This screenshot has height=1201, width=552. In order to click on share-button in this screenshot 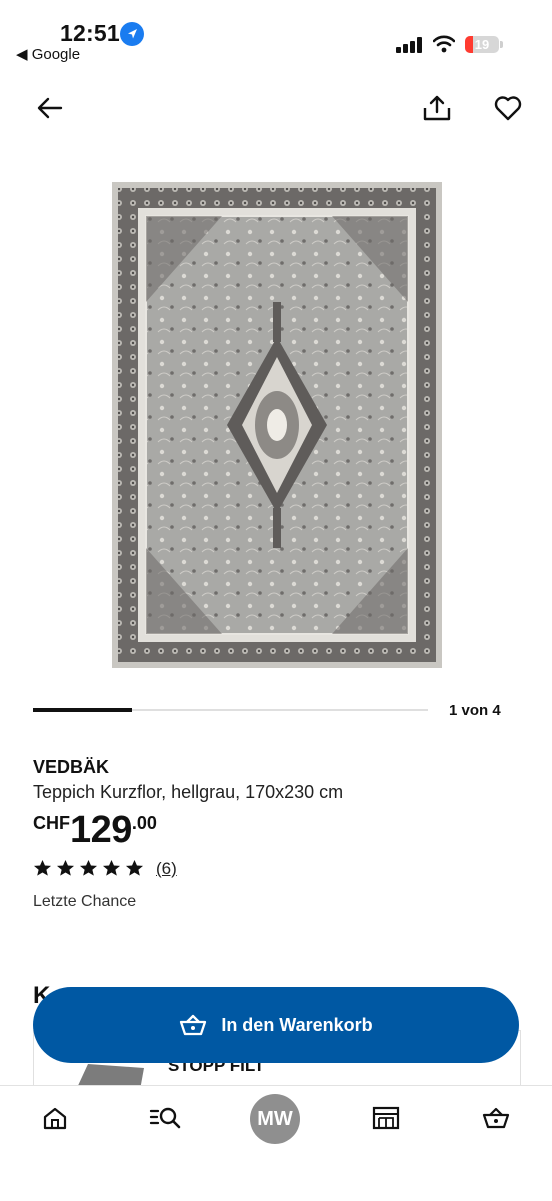, I will do `click(437, 108)`.